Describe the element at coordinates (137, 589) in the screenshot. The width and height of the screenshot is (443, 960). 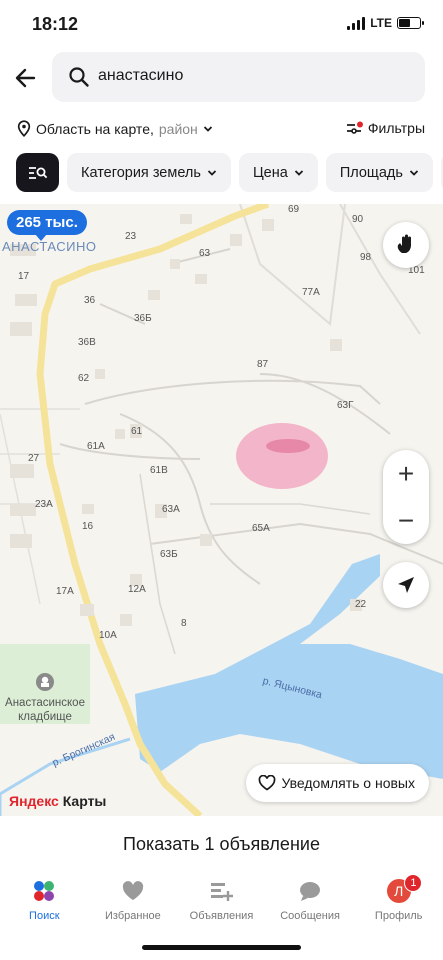
I see `house-number-label: 12А` at that location.